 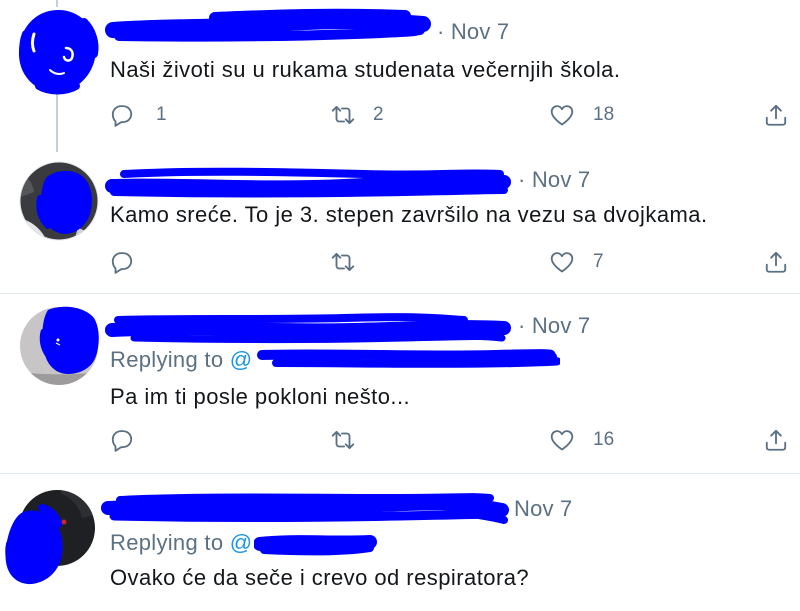 I want to click on tweet-actions: 7, so click(x=400, y=262).